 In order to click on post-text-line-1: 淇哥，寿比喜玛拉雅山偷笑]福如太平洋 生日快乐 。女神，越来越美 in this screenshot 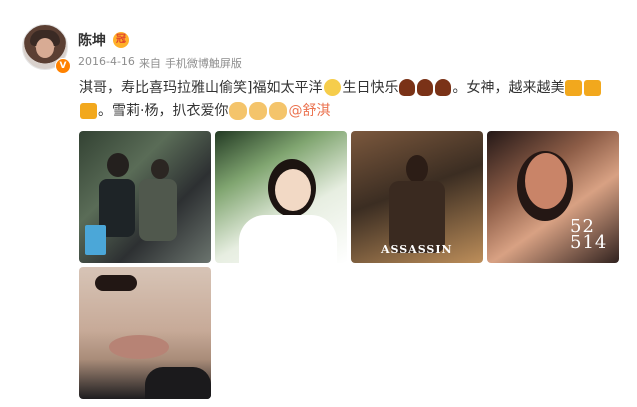, I will do `click(351, 87)`.